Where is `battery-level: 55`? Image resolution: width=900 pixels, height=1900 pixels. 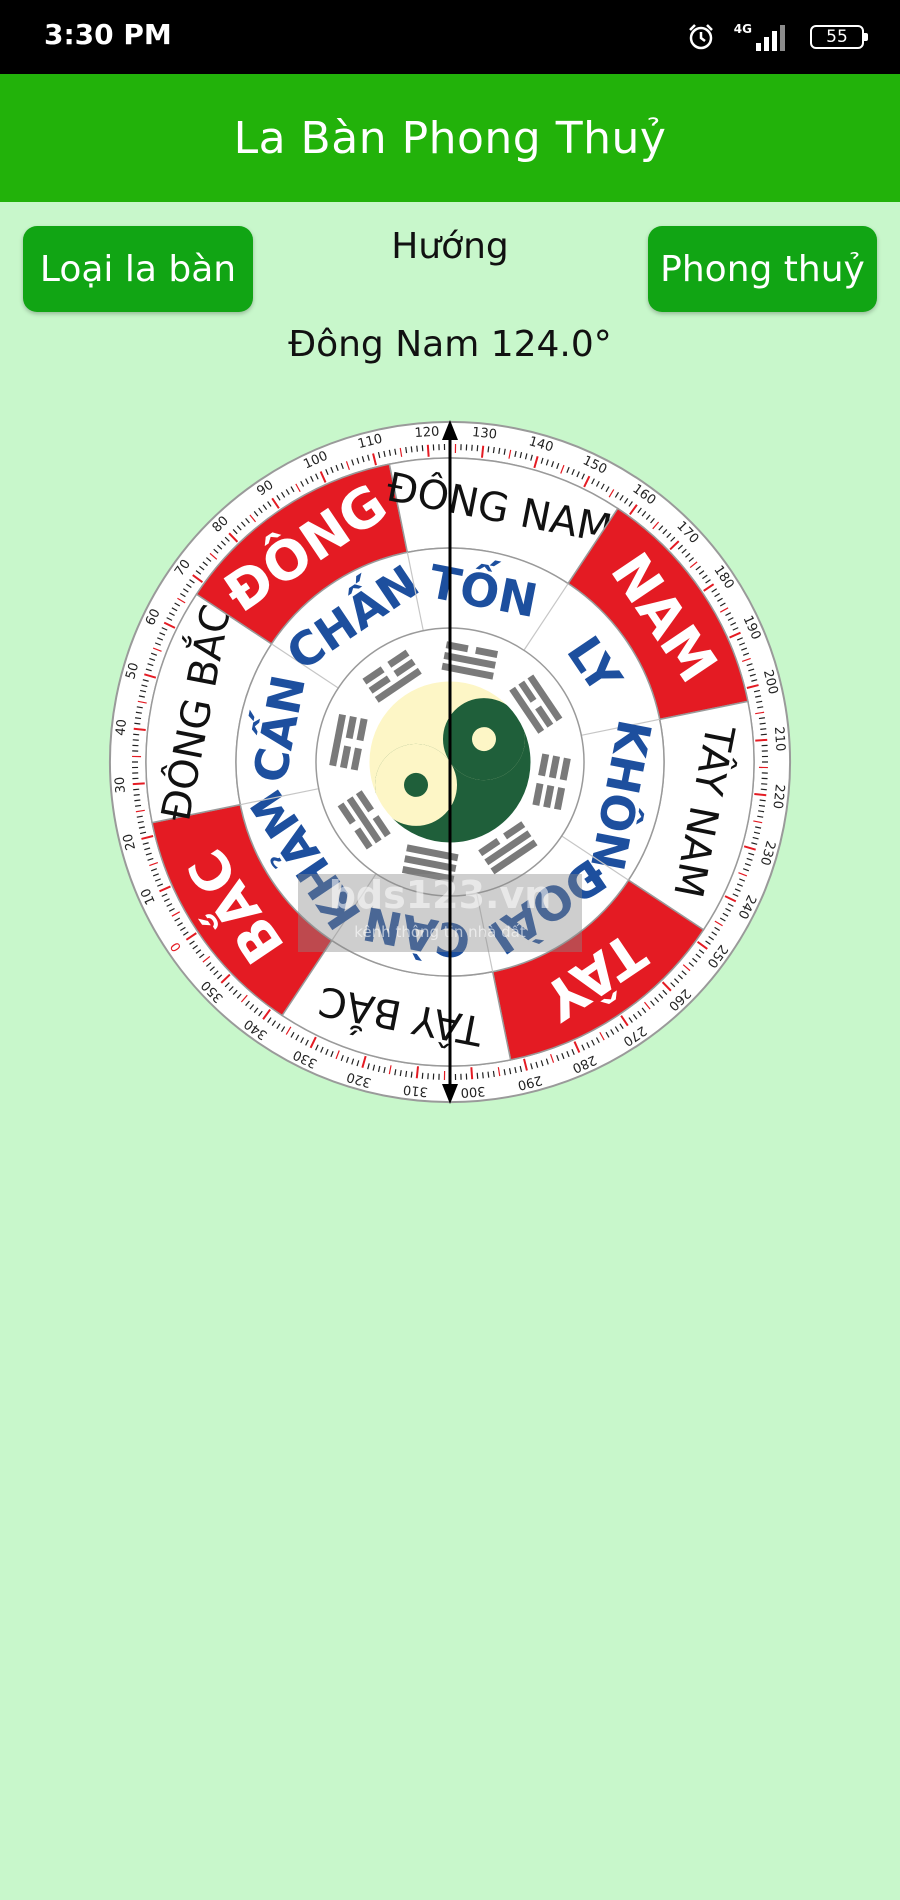
battery-level: 55 is located at coordinates (837, 37).